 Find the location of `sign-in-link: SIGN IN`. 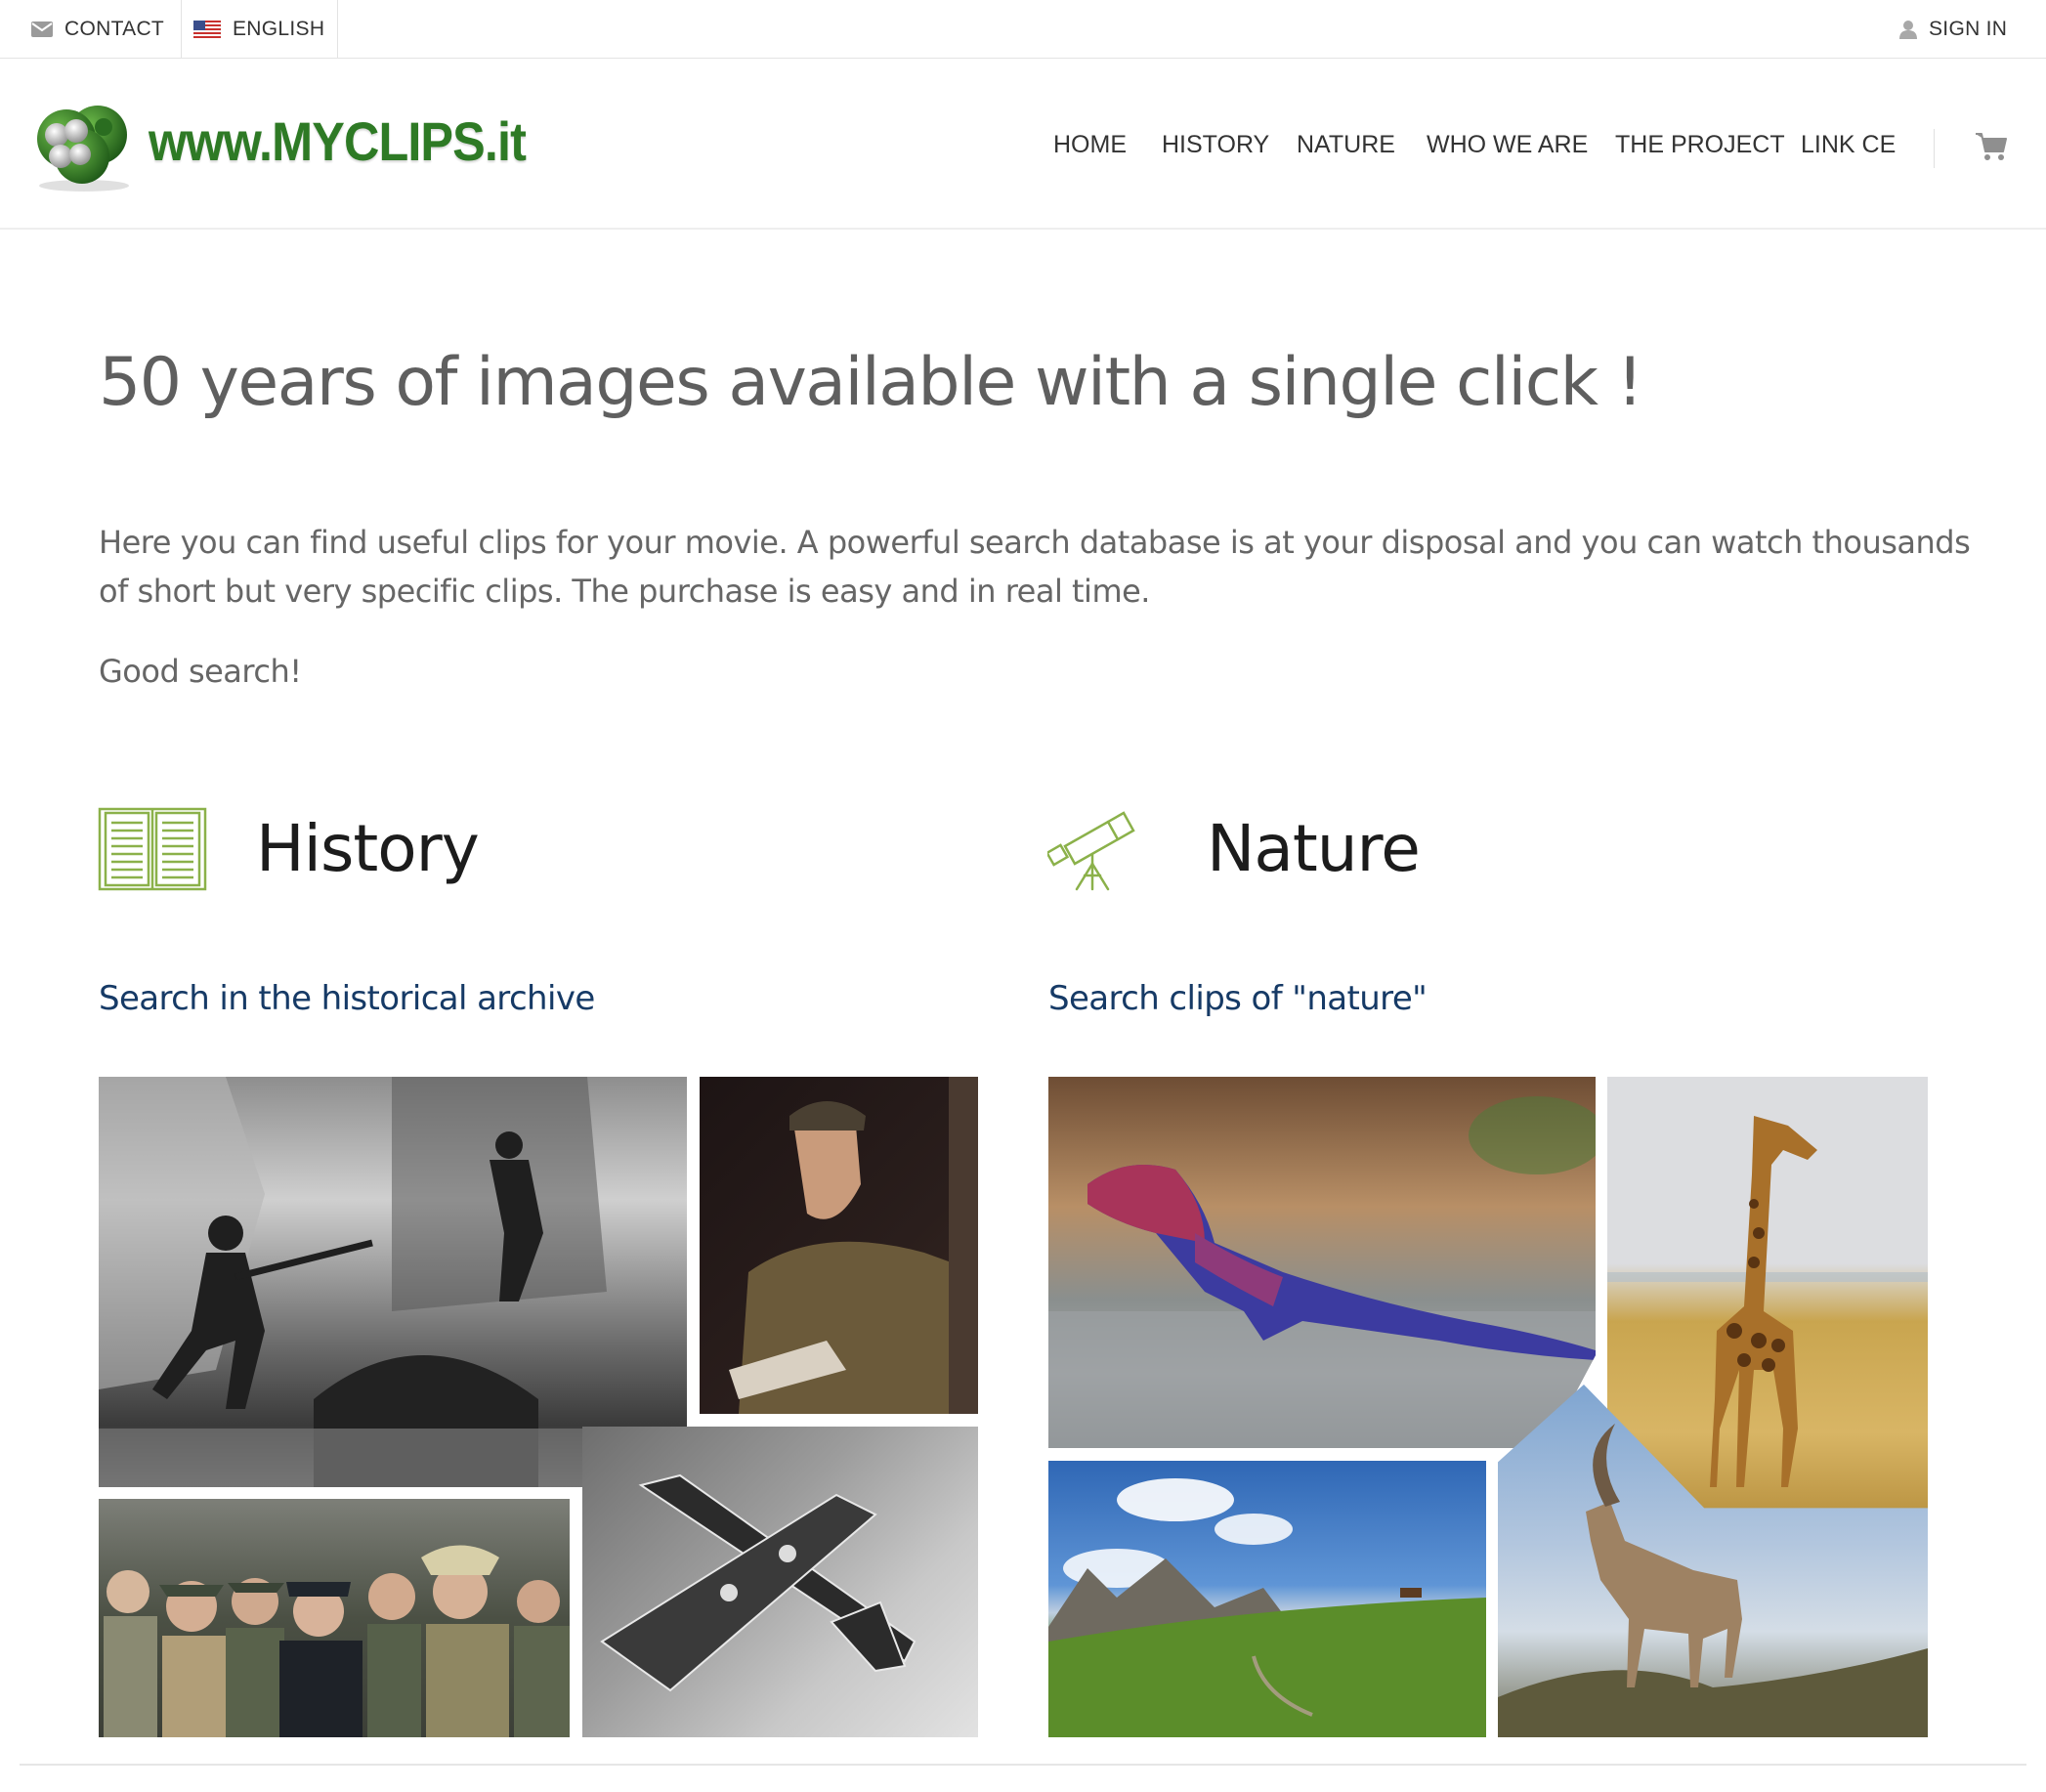

sign-in-link: SIGN IN is located at coordinates (1953, 29).